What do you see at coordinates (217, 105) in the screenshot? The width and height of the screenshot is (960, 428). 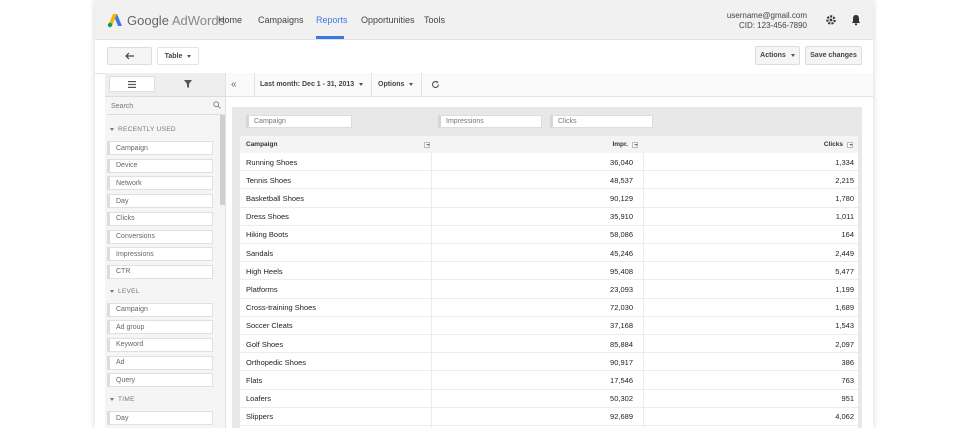 I see `search-icon` at bounding box center [217, 105].